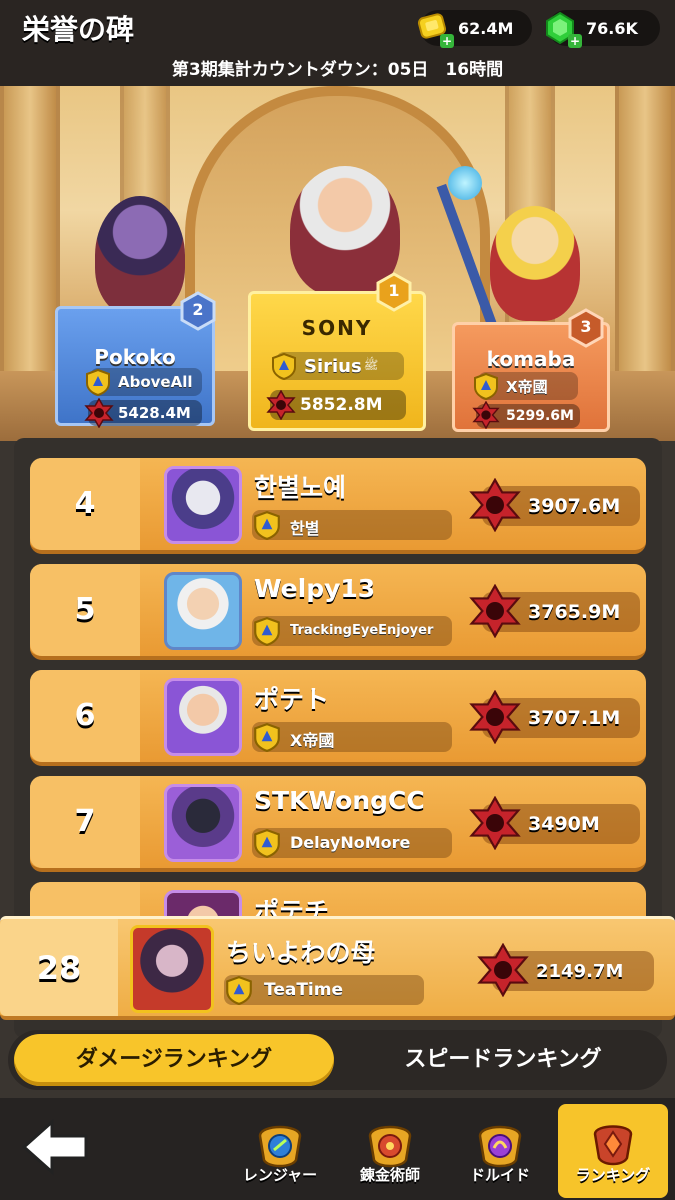 This screenshot has width=675, height=1200. I want to click on nav-ranger-label: レンジャー, so click(280, 1175).